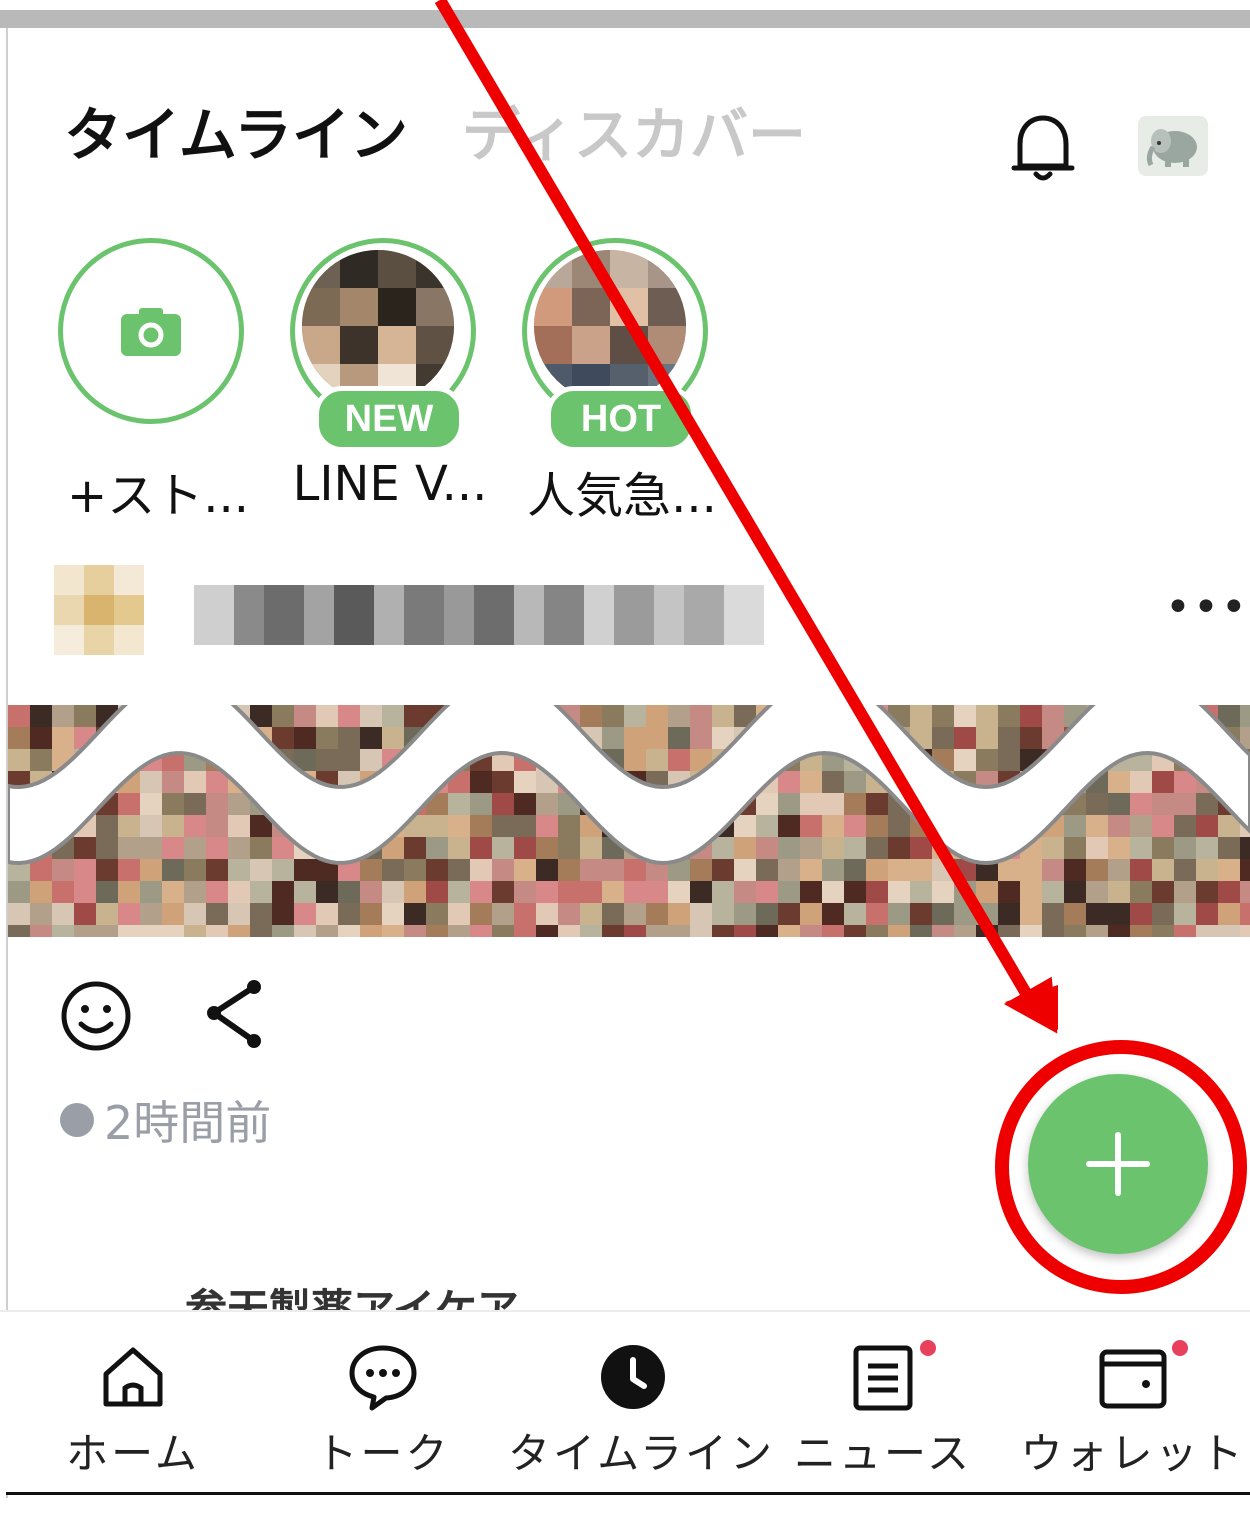 This screenshot has height=1523, width=1250. I want to click on nav-news: ニュース, so click(883, 1403).